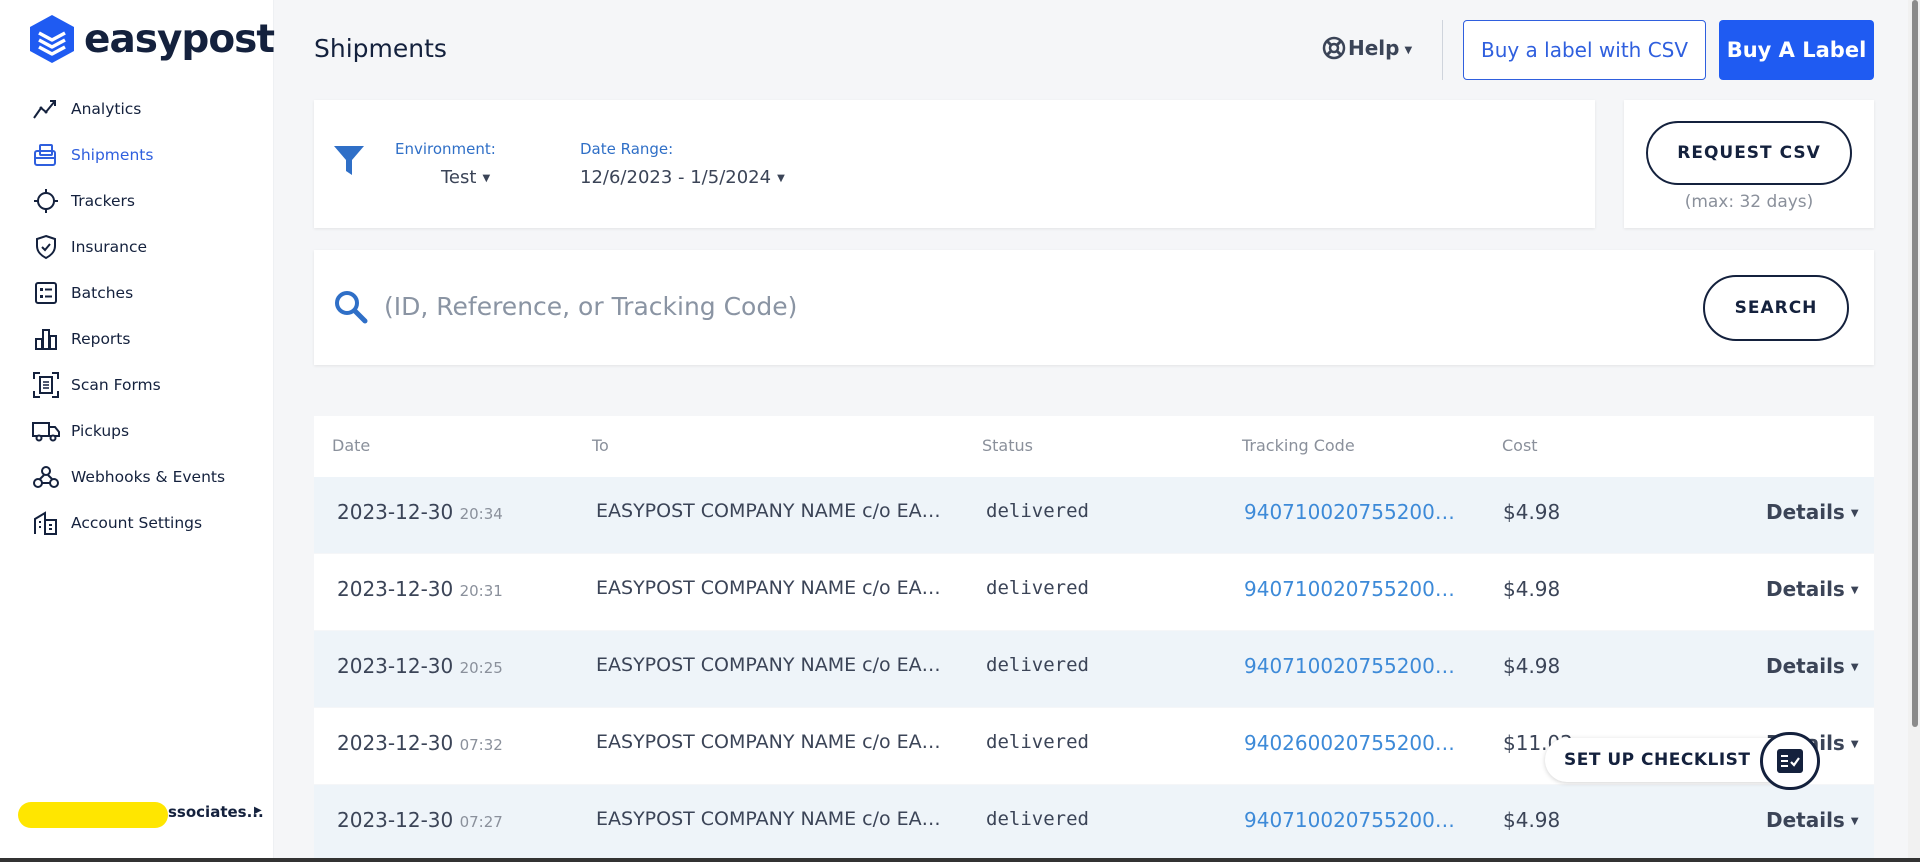 The width and height of the screenshot is (1920, 862). What do you see at coordinates (468, 177) in the screenshot?
I see `environment-select: Test ▼` at bounding box center [468, 177].